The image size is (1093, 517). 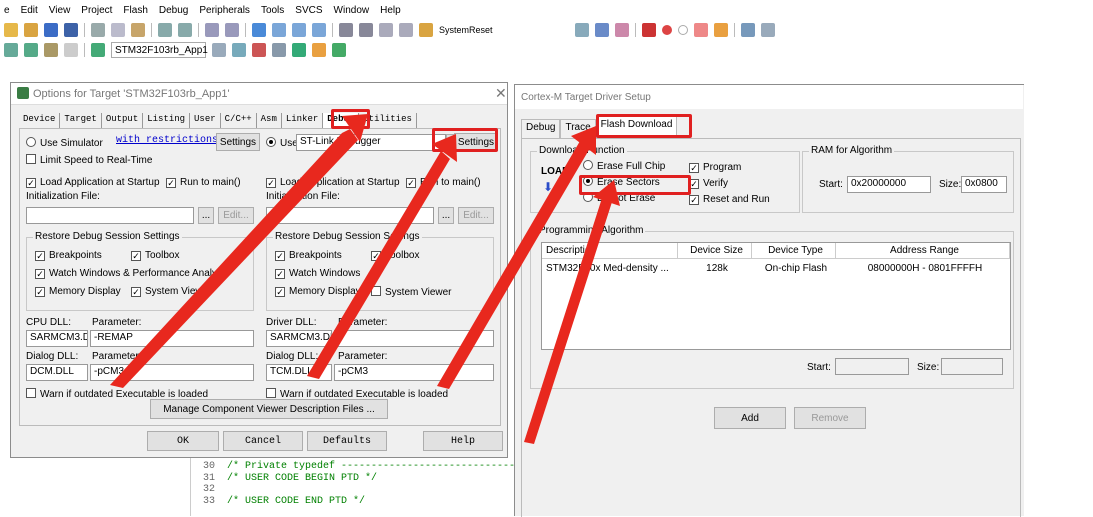 I want to click on arrow-to-flash-tab, so click(x=513, y=265).